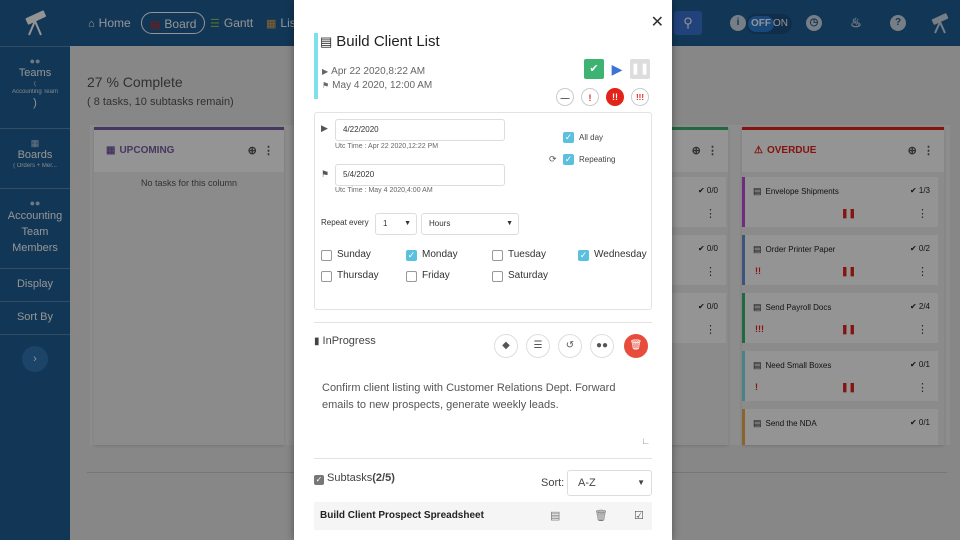 Image resolution: width=960 pixels, height=540 pixels. I want to click on start-date-input: 4/22/2020, so click(420, 130).